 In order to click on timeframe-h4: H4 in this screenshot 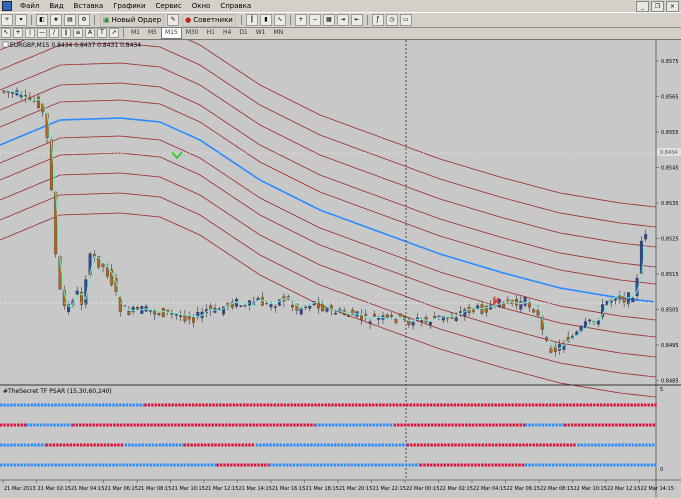, I will do `click(227, 33)`.